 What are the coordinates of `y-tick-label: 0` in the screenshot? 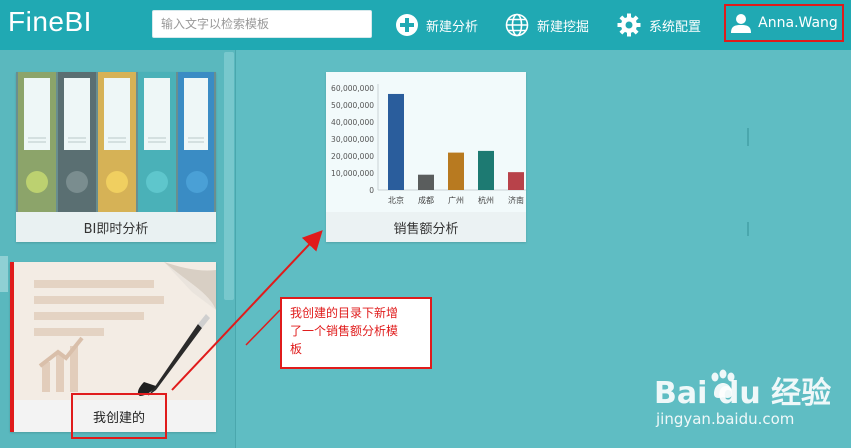 It's located at (371, 190).